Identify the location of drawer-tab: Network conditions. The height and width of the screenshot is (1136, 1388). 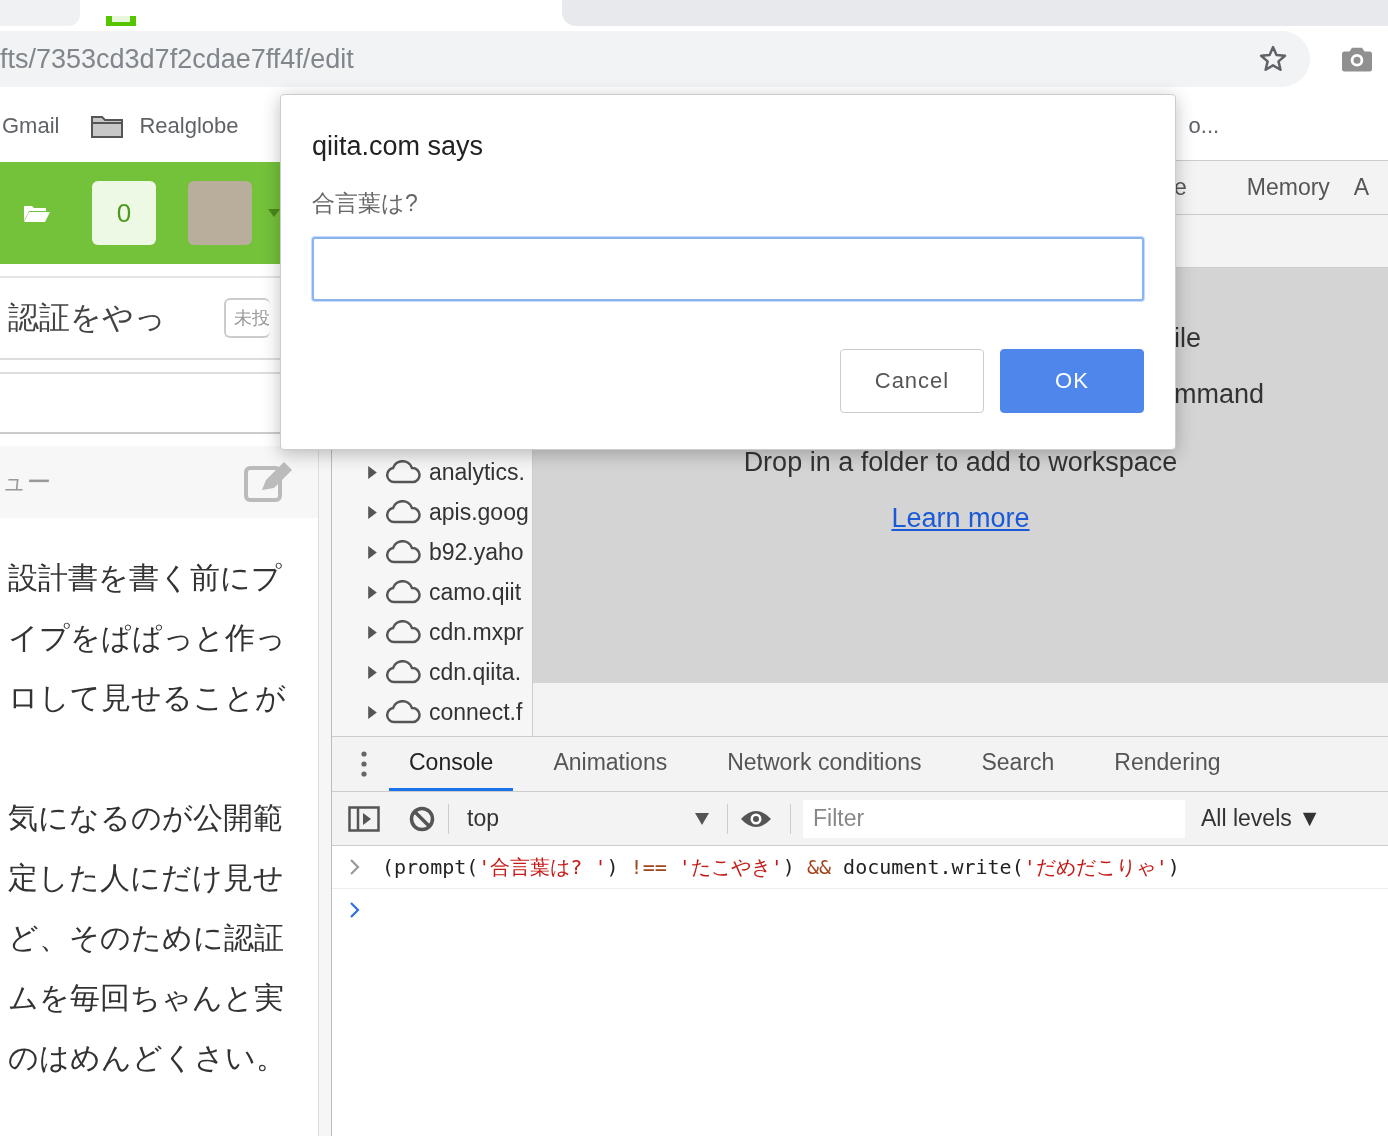
(824, 764).